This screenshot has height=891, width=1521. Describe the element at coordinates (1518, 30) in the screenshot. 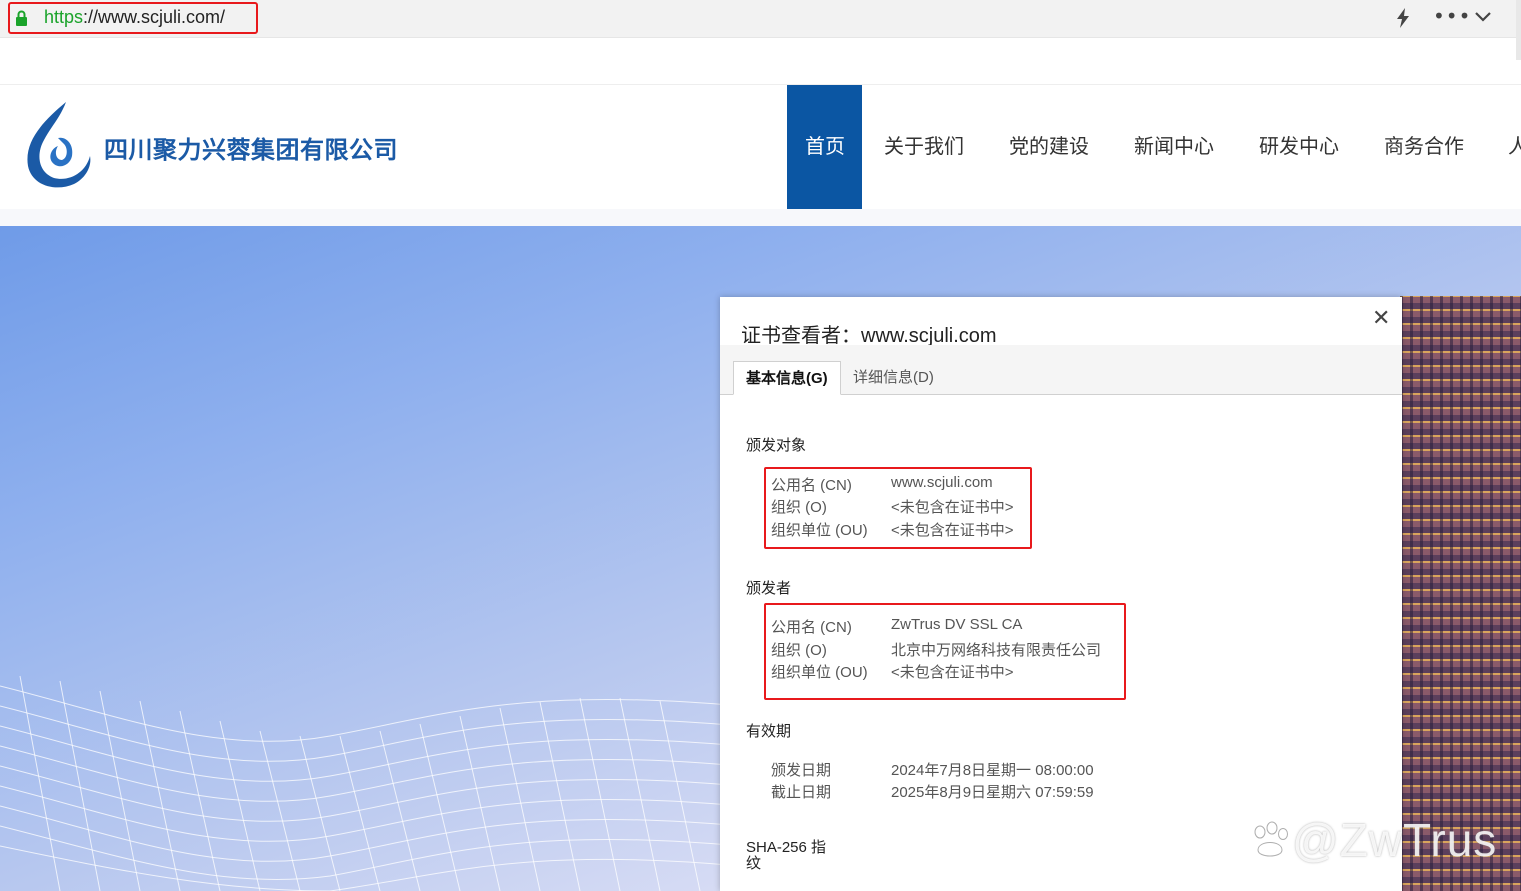

I see `window-edge` at that location.